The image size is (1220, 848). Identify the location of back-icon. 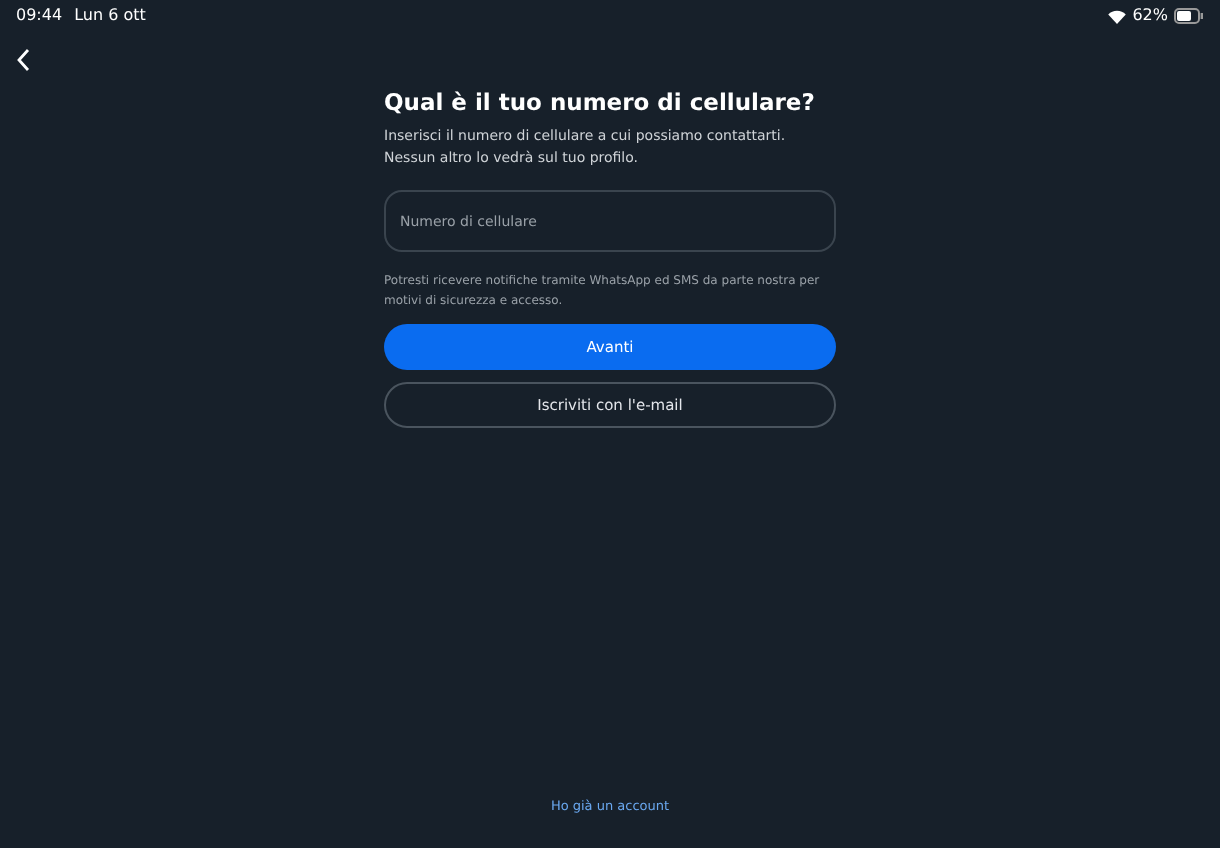
(24, 60).